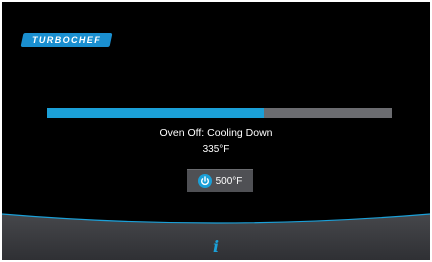 This screenshot has height=262, width=432. I want to click on info-glyph: i, so click(216, 246).